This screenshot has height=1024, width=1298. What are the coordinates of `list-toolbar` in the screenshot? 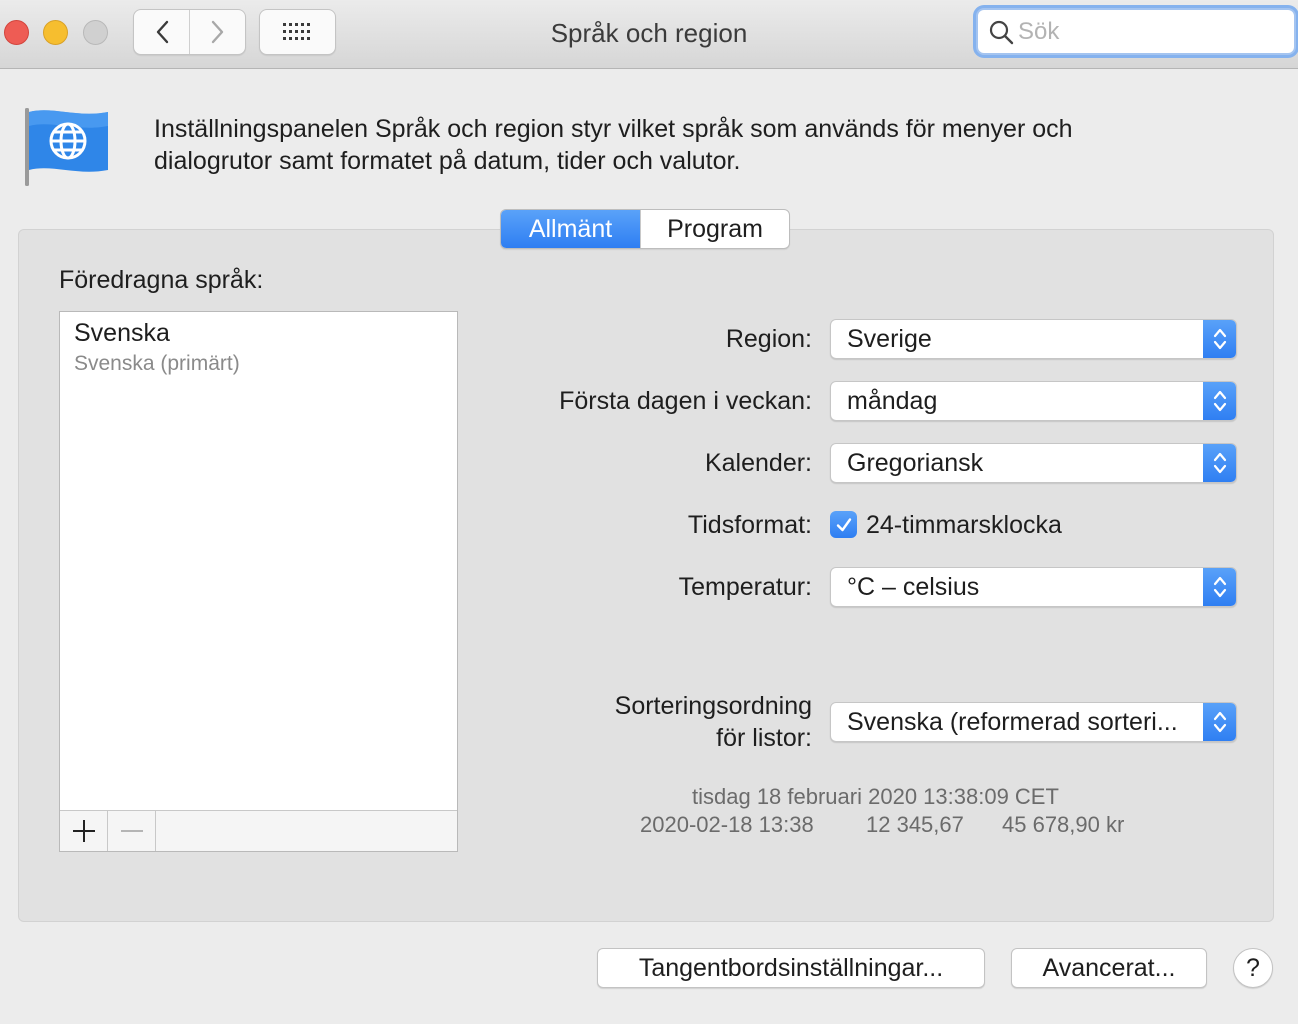 It's located at (258, 830).